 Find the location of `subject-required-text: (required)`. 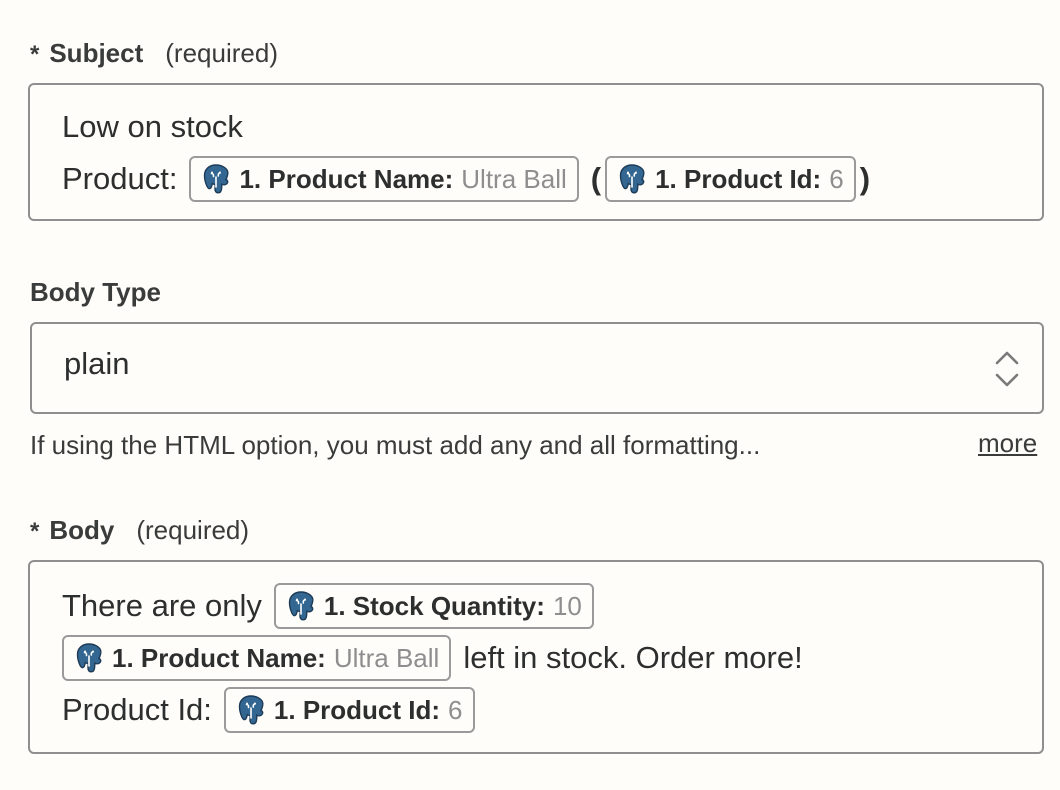

subject-required-text: (required) is located at coordinates (221, 53).